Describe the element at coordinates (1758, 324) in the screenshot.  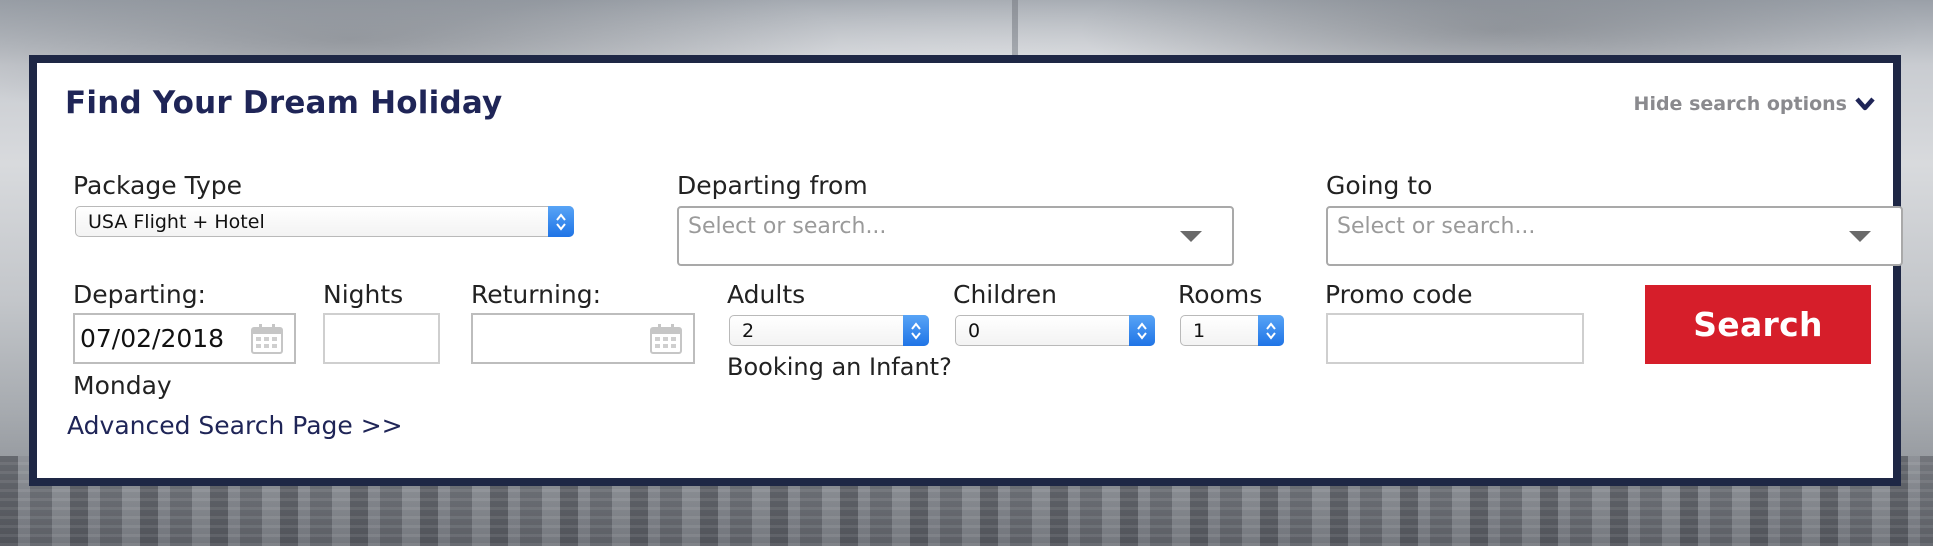
I see `search-button: Search` at that location.